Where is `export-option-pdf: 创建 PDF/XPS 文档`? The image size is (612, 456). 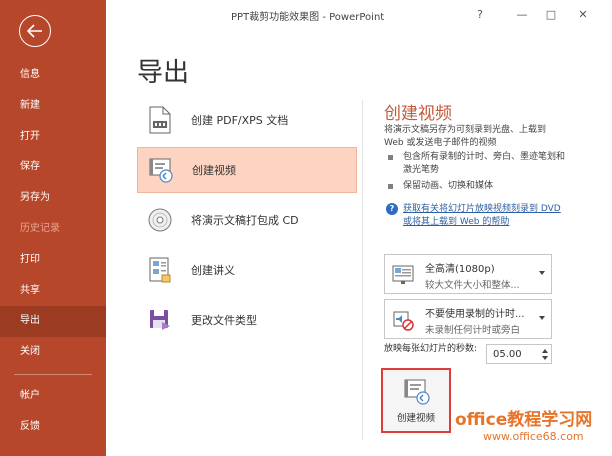 export-option-pdf: 创建 PDF/XPS 文档 is located at coordinates (247, 120).